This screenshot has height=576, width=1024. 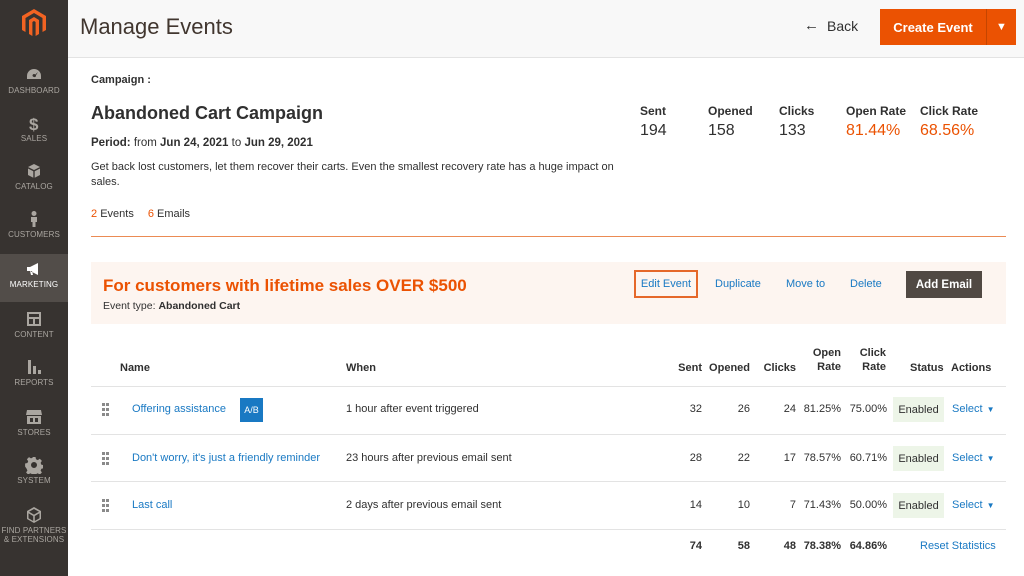 I want to click on person-icon, so click(x=34, y=219).